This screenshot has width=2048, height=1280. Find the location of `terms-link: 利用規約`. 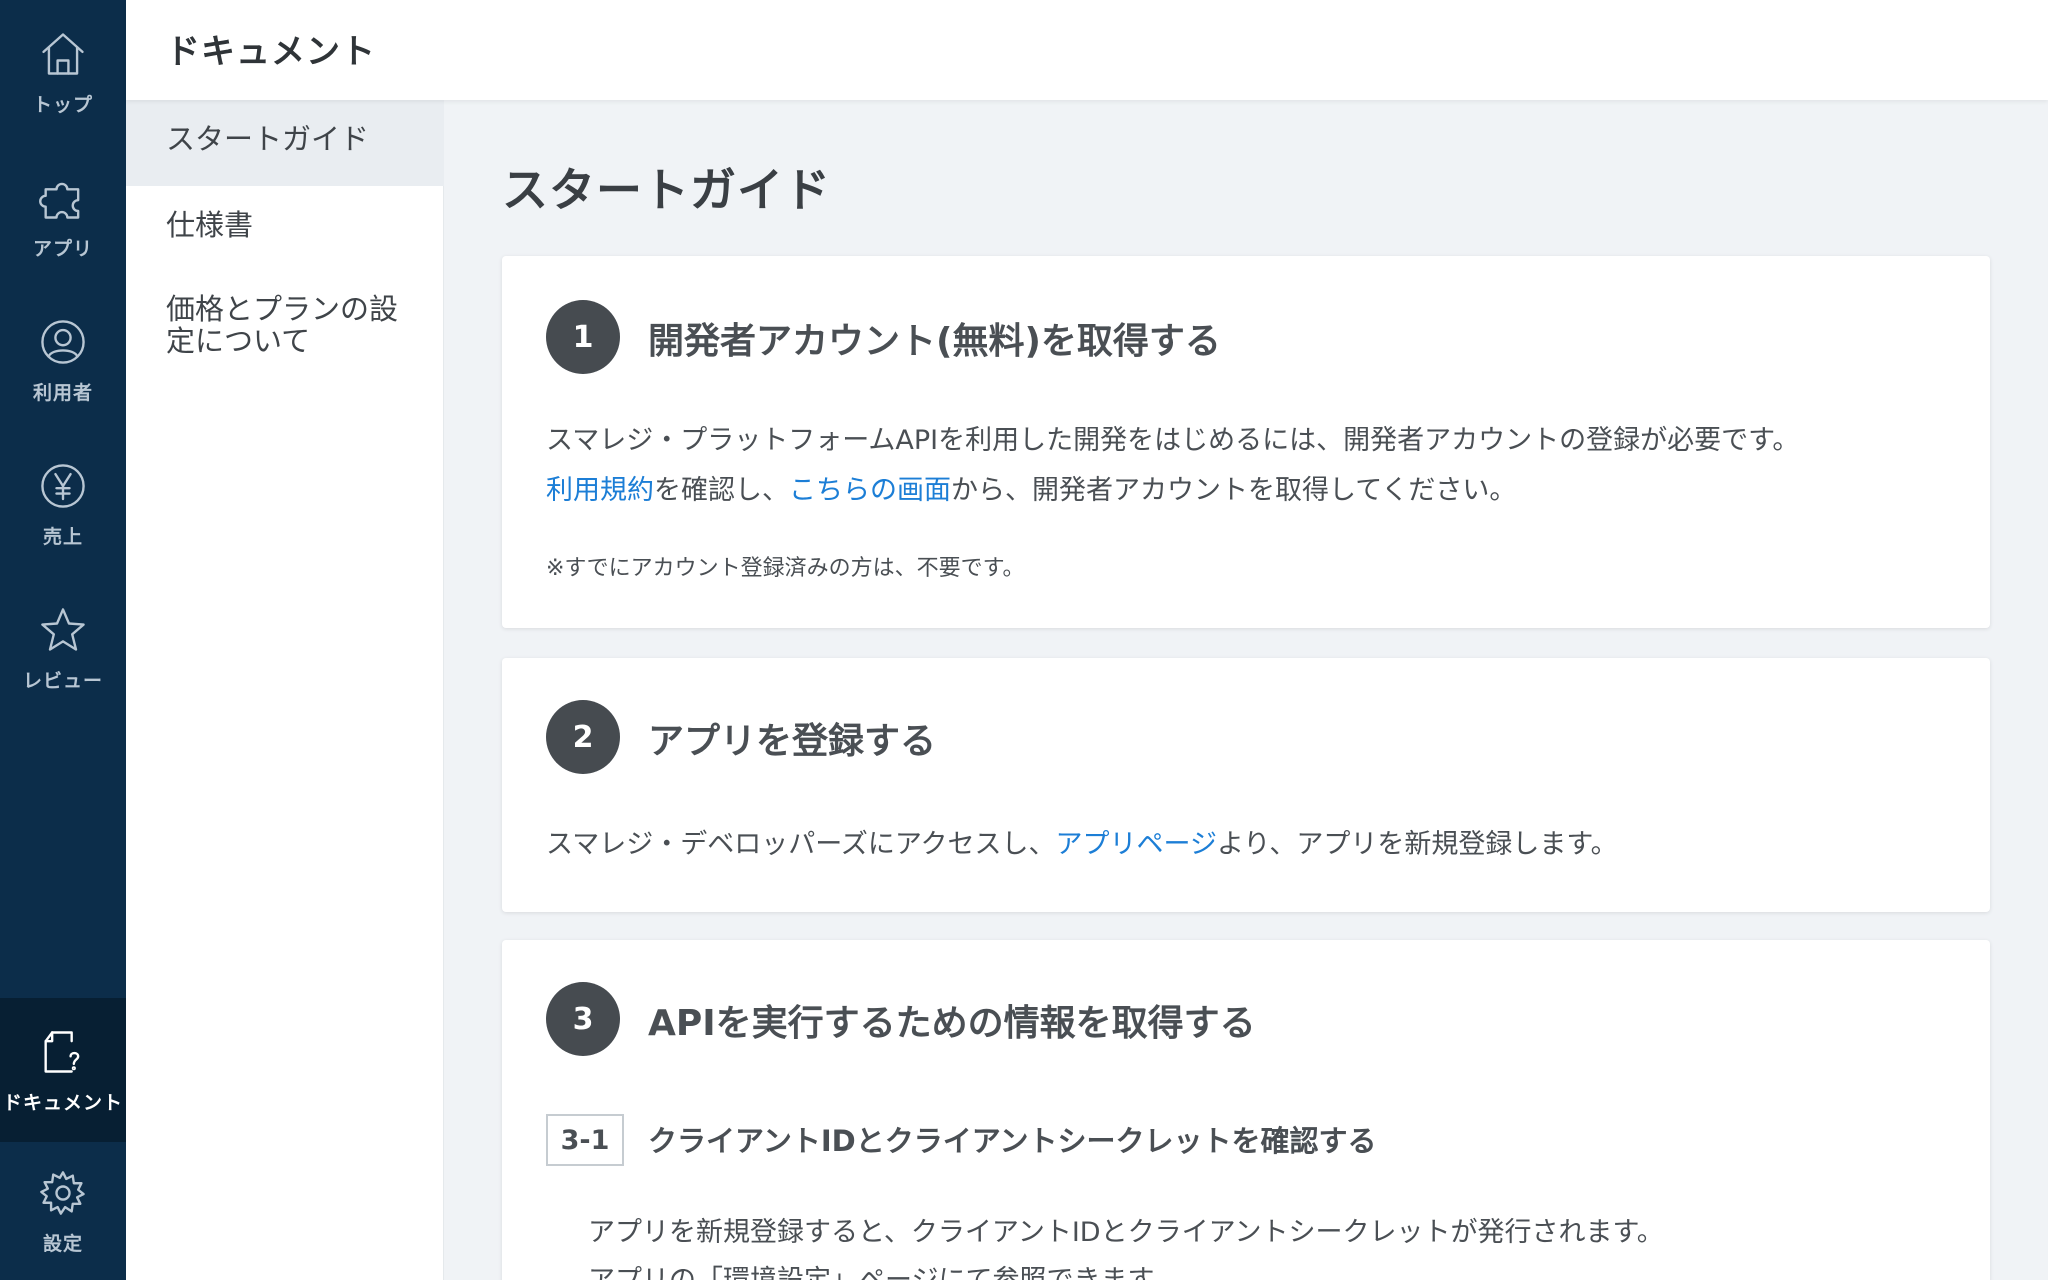

terms-link: 利用規約 is located at coordinates (600, 490).